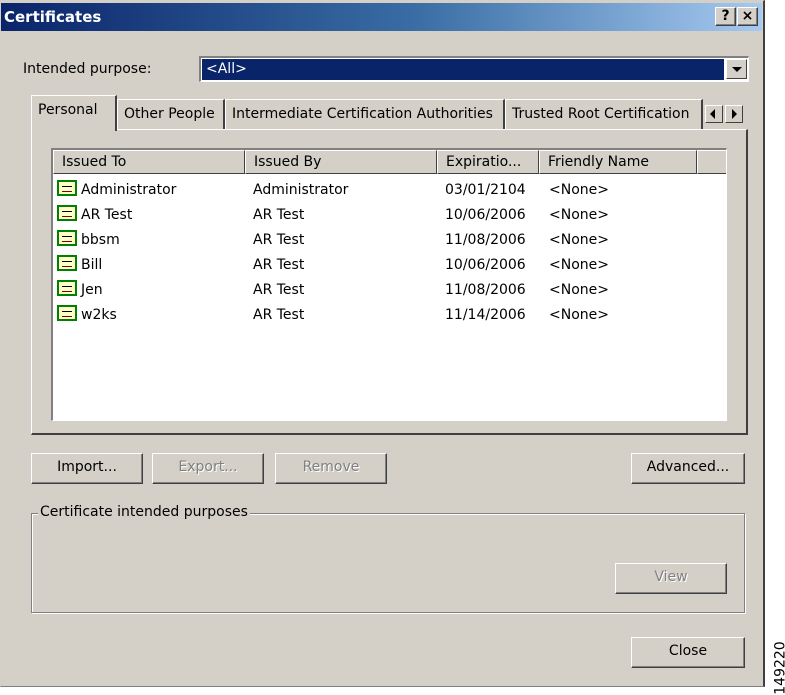 The height and width of the screenshot is (695, 785). What do you see at coordinates (381, 17) in the screenshot?
I see `title-bar: Certificates ? ×` at bounding box center [381, 17].